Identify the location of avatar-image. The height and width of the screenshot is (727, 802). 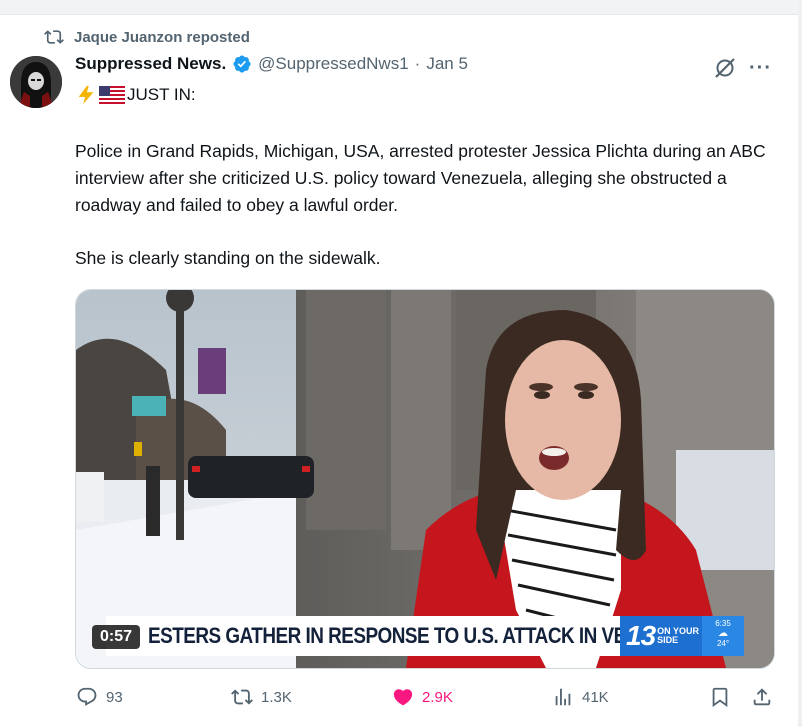
(36, 82).